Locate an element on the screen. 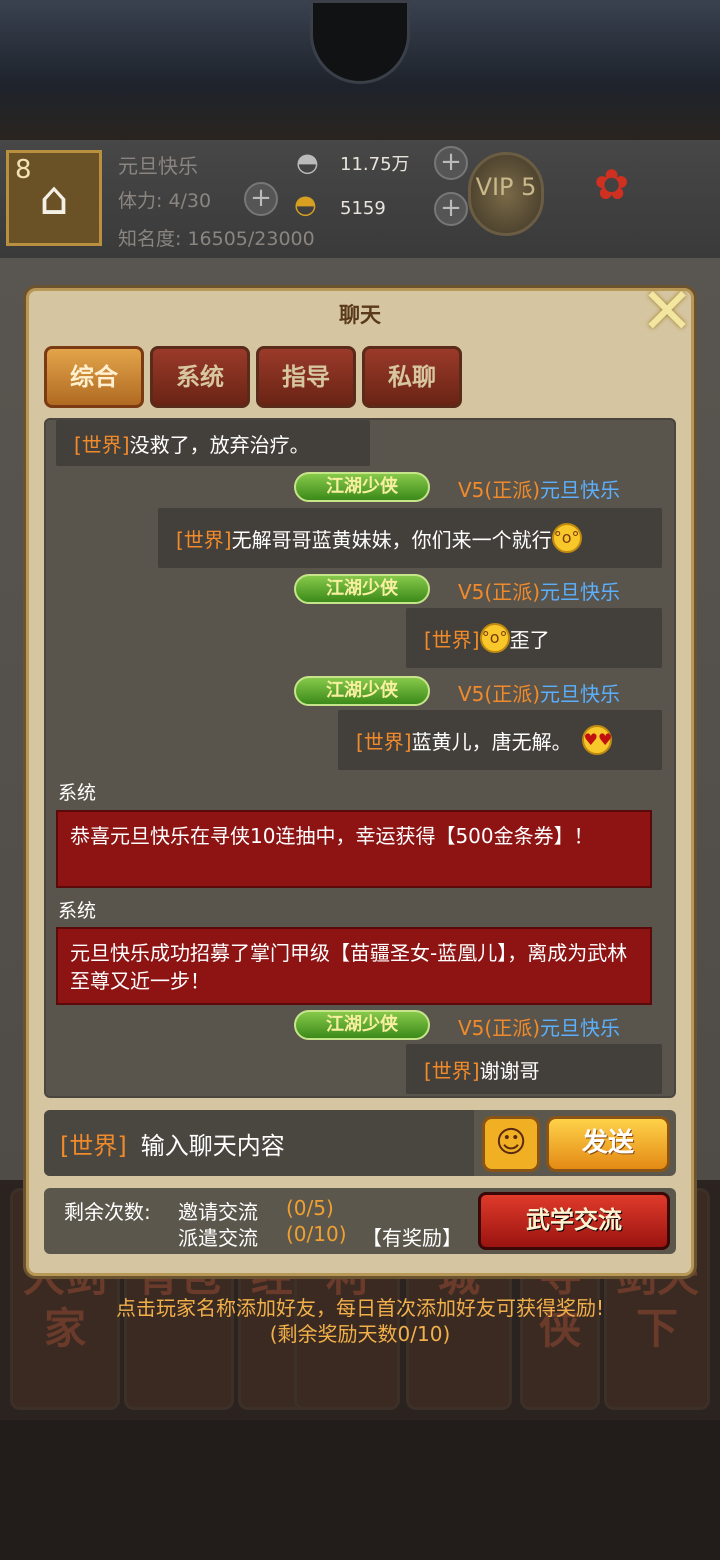  friend-hint: 点击玩家名称添加好友，每日首次添加好友可获得奖励! is located at coordinates (360, 1308).